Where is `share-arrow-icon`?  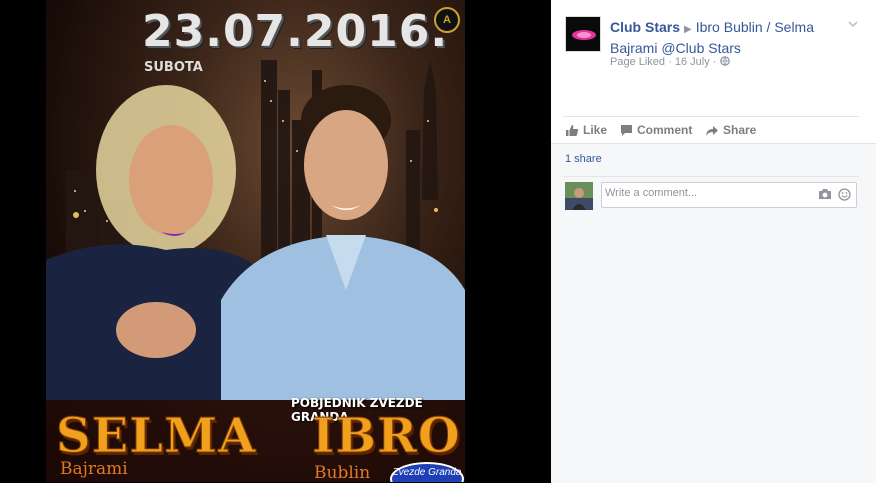 share-arrow-icon is located at coordinates (712, 130).